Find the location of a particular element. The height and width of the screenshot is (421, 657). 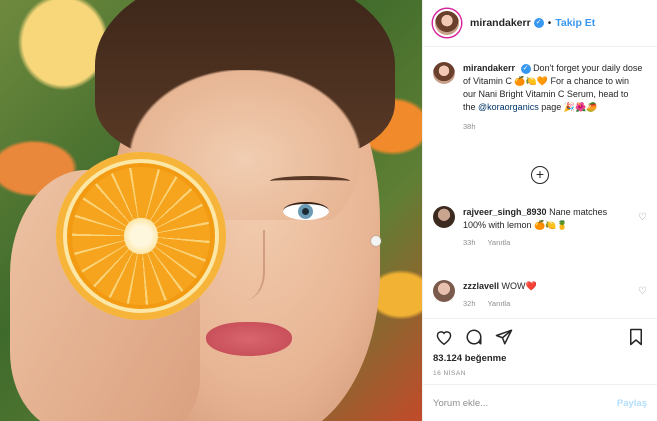

add-comment-bar: Yorum ekle... Paylaş is located at coordinates (540, 402).